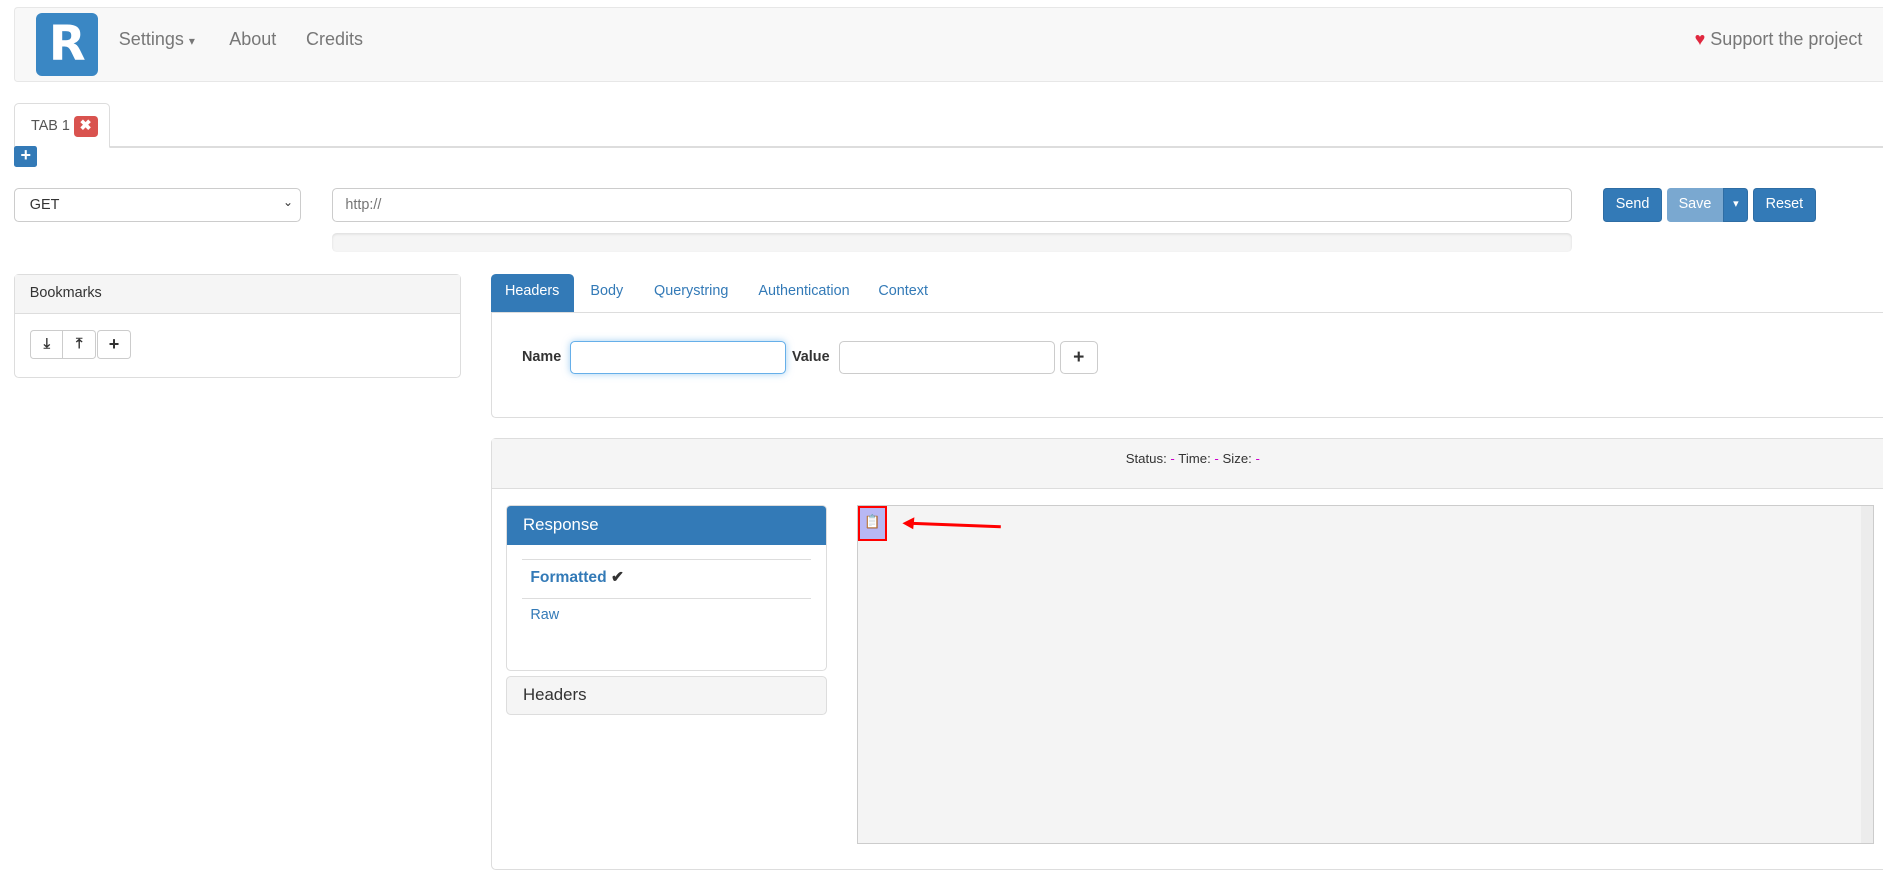  Describe the element at coordinates (1784, 205) in the screenshot. I see `reset-button: Reset` at that location.